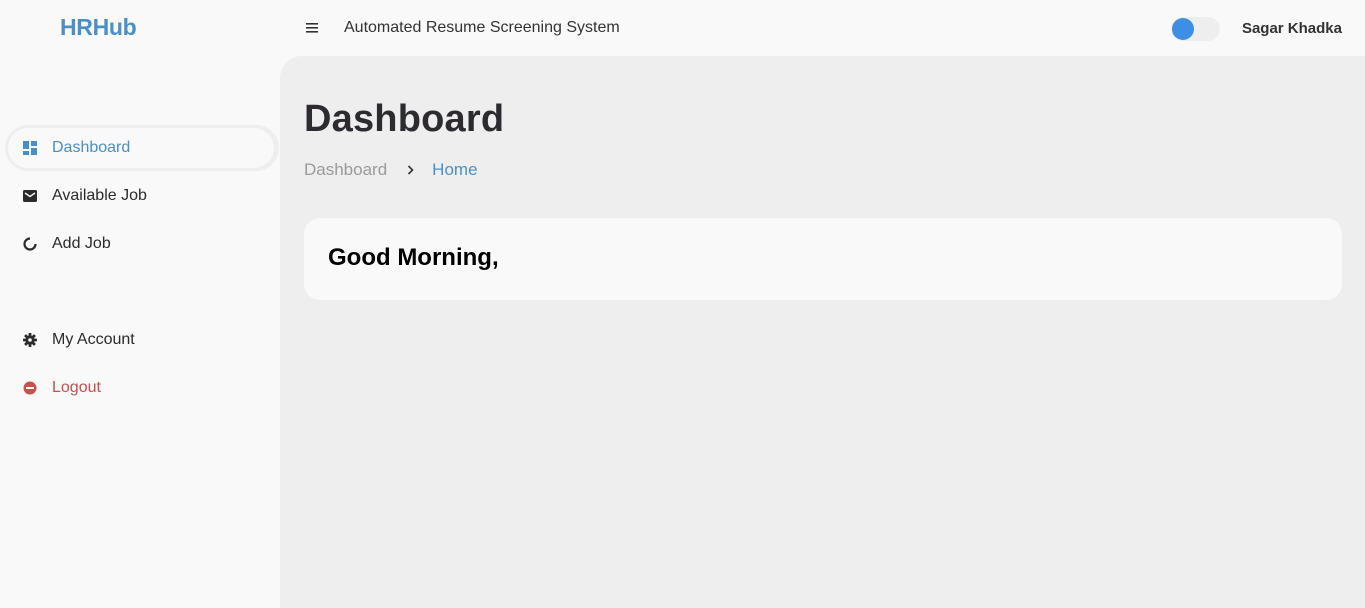  Describe the element at coordinates (76, 387) in the screenshot. I see `sidebar-item-label: Logout` at that location.